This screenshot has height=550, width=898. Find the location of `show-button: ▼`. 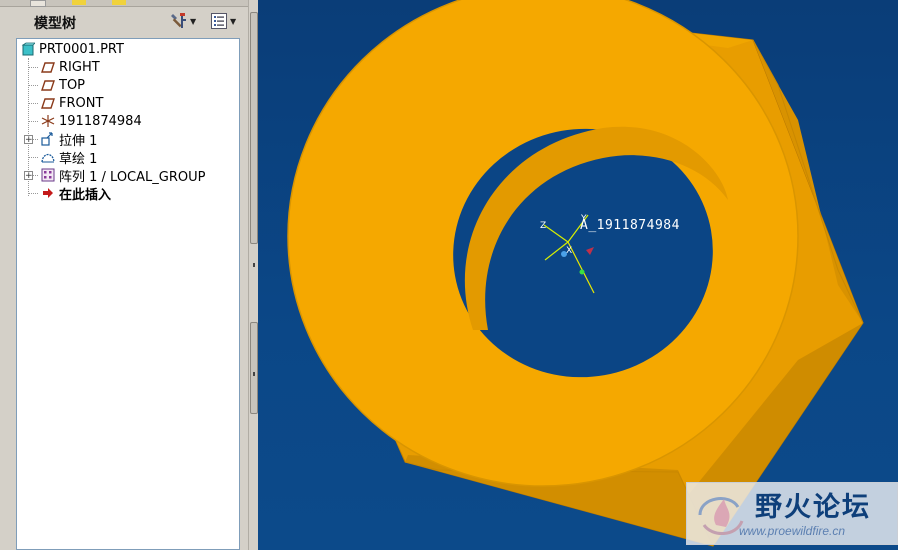

show-button: ▼ is located at coordinates (223, 21).